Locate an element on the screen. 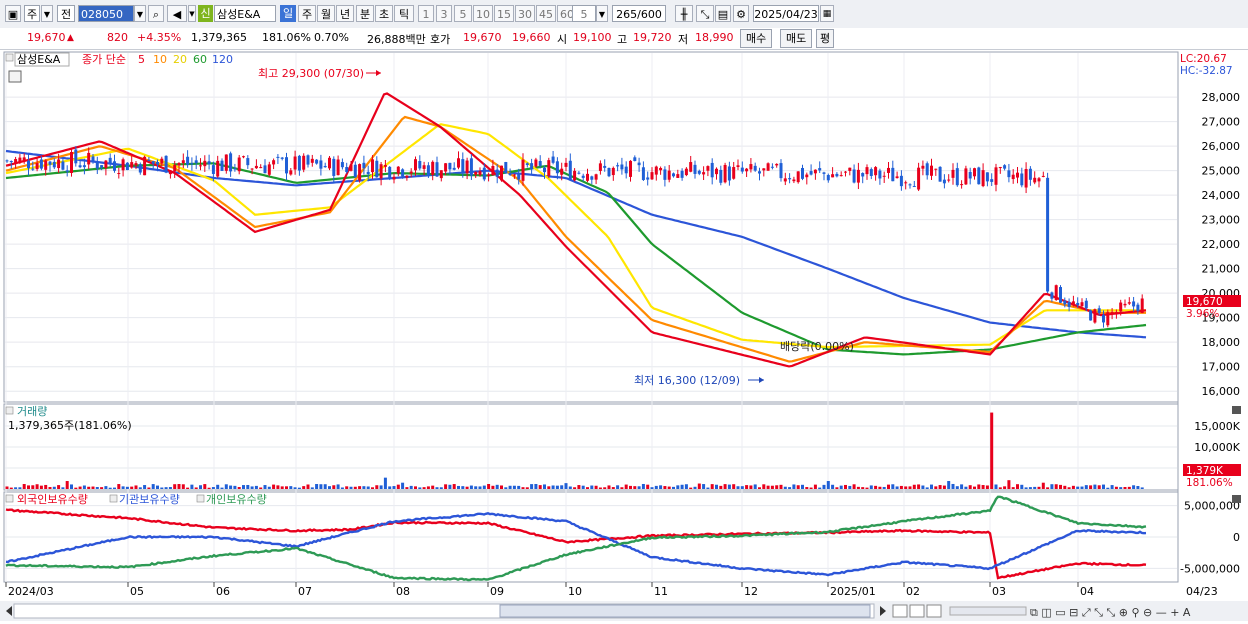 This screenshot has width=1248, height=624. zoom-slider is located at coordinates (988, 611).